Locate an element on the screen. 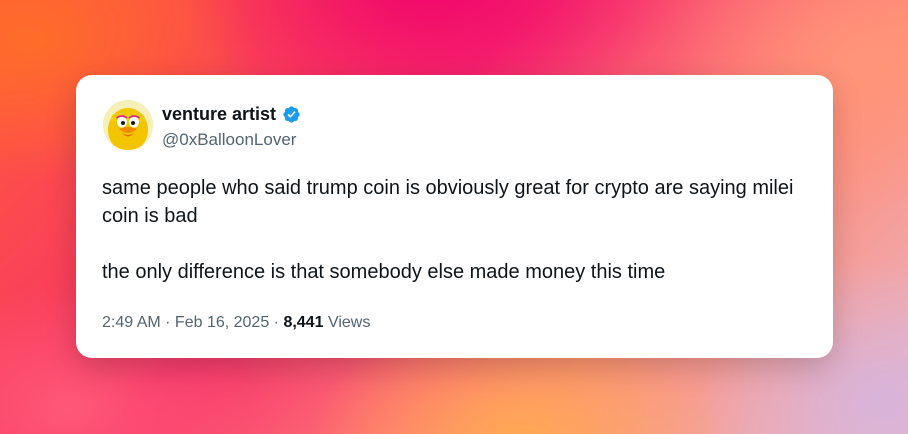 This screenshot has width=908, height=434. views-label: Views is located at coordinates (349, 322).